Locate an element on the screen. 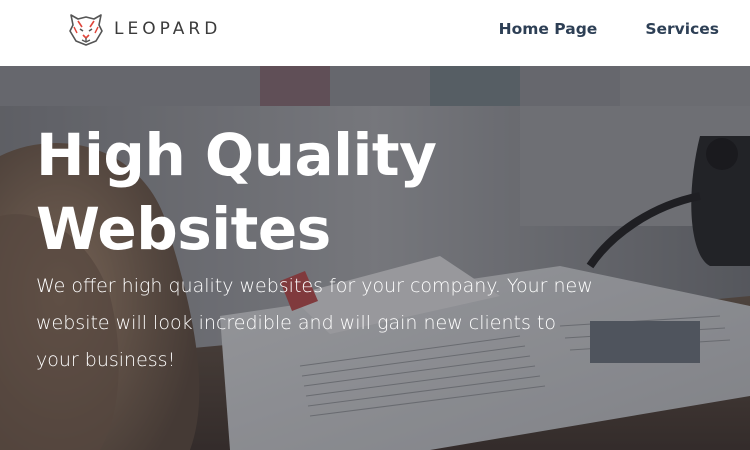 Image resolution: width=750 pixels, height=450 pixels. nav-services: Services is located at coordinates (682, 29).